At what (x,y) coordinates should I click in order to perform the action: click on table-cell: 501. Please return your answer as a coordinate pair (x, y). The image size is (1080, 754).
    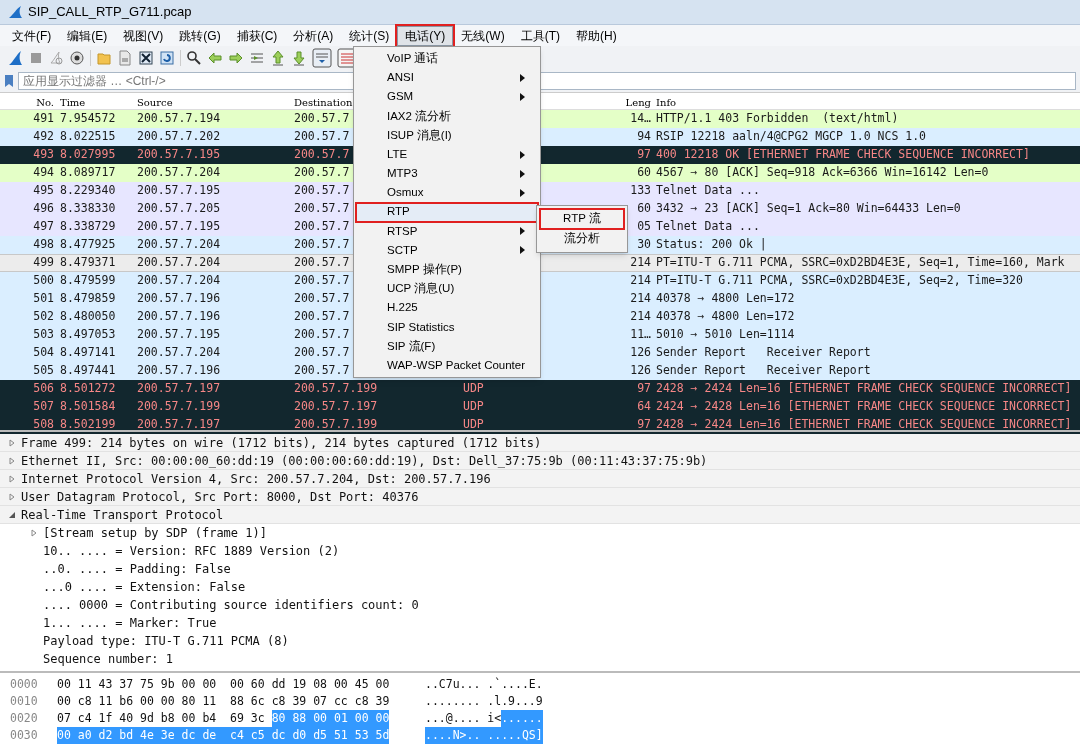
    Looking at the image, I should click on (43, 298).